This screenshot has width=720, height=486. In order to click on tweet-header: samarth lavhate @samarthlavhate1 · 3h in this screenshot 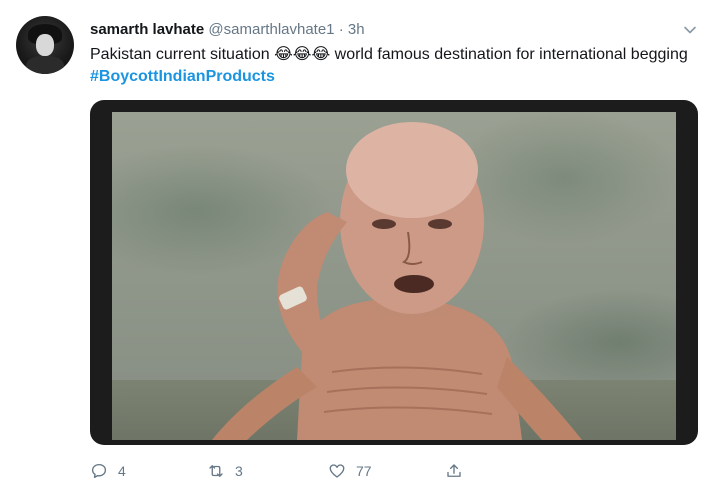, I will do `click(385, 30)`.